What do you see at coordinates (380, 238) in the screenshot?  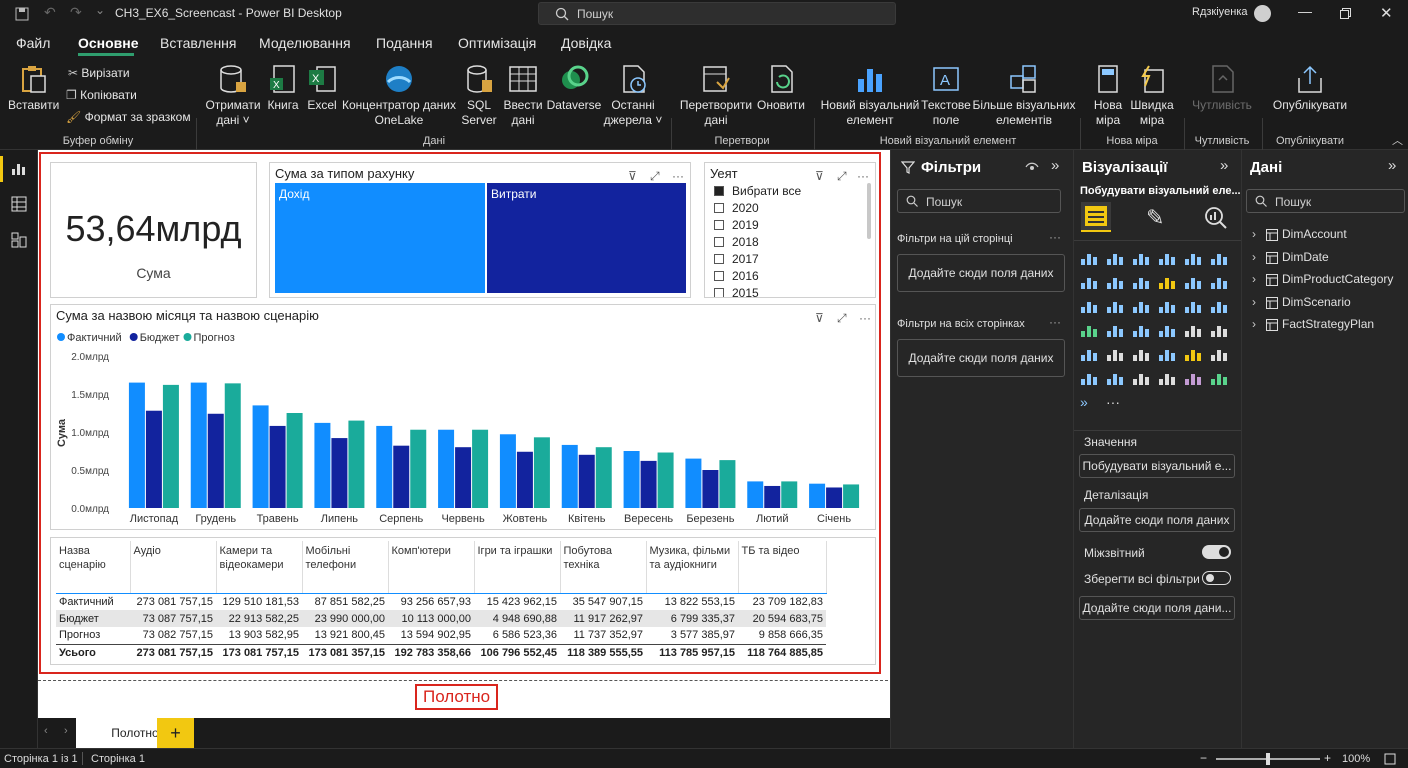 I see `treemap-cell-income: Дохід` at bounding box center [380, 238].